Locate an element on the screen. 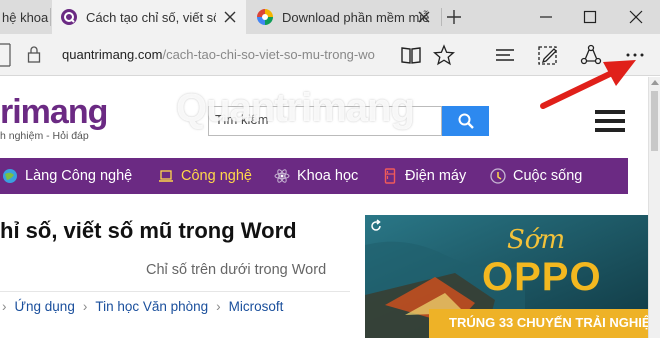 This screenshot has height=338, width=660. breadcrumb-link: Microsoft is located at coordinates (256, 306).